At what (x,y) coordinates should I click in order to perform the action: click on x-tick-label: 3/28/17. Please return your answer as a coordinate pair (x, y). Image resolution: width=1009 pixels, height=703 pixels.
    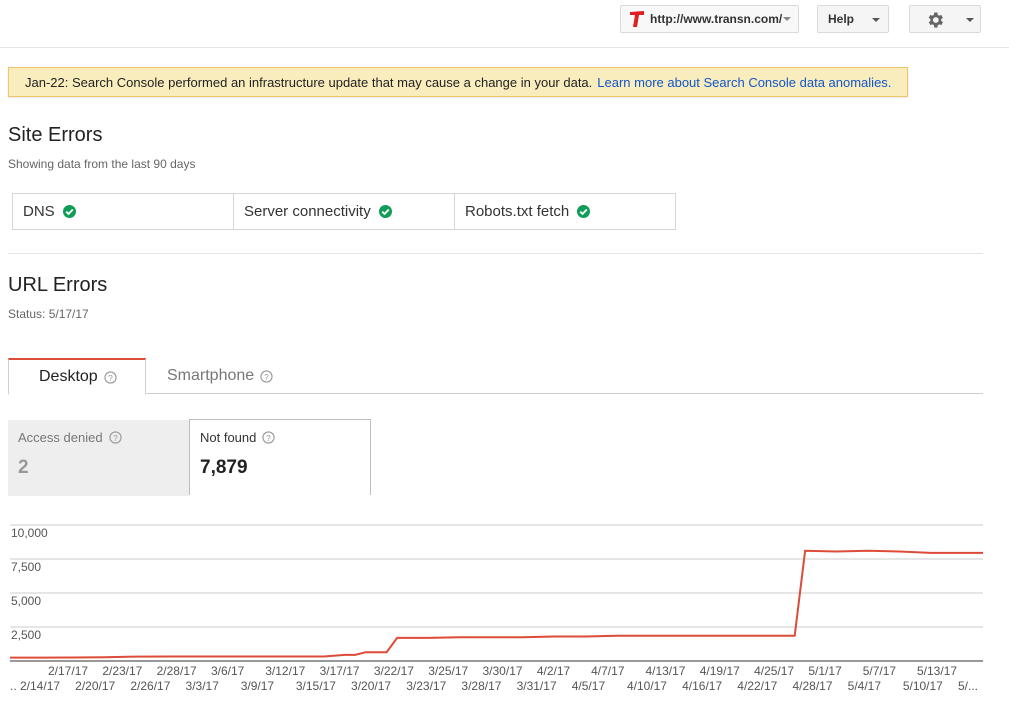
    Looking at the image, I should click on (481, 686).